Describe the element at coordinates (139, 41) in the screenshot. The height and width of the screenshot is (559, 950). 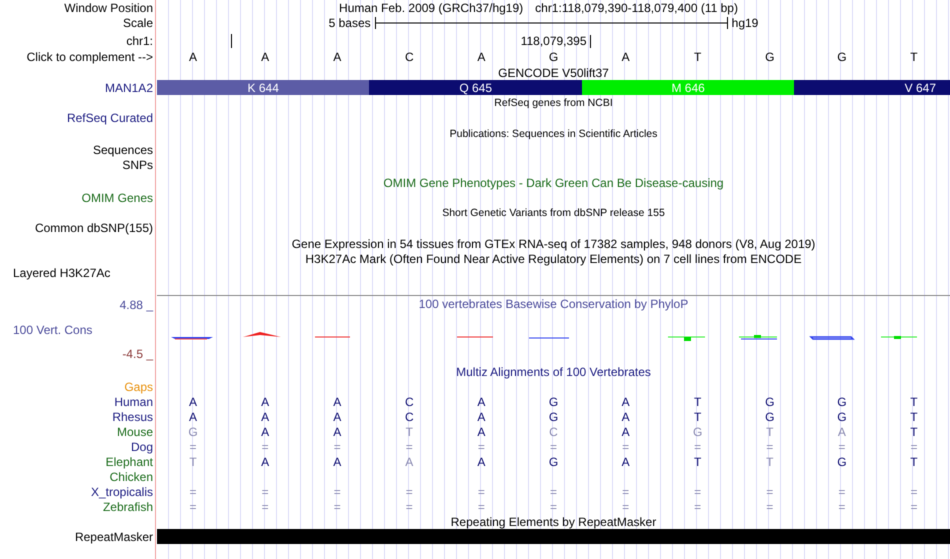
I see `track-label: chr1:` at that location.